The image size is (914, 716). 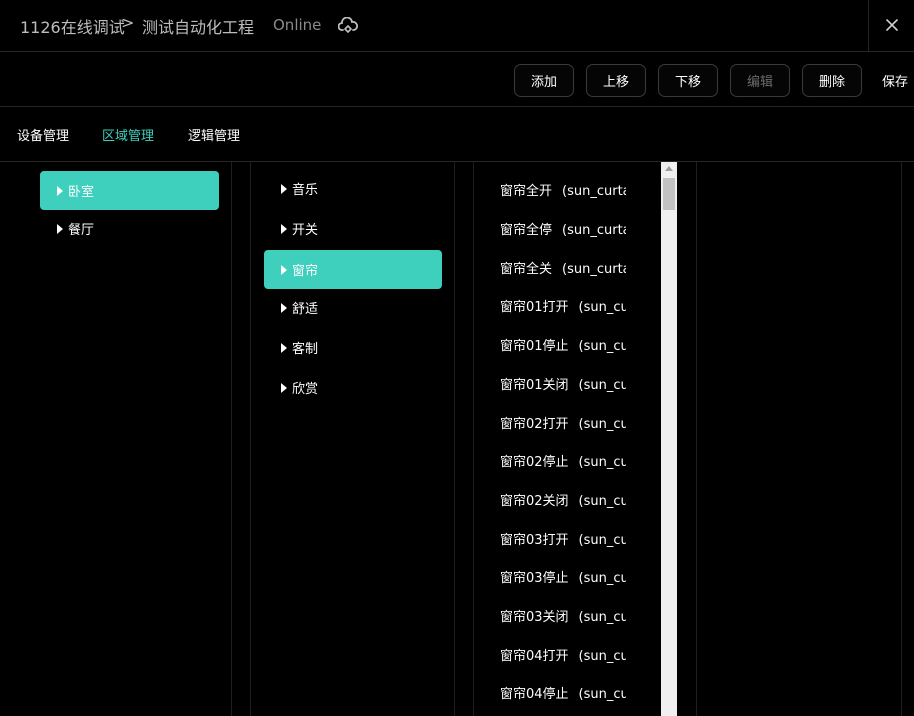 What do you see at coordinates (353, 228) in the screenshot?
I see `group-item-switch: 开关` at bounding box center [353, 228].